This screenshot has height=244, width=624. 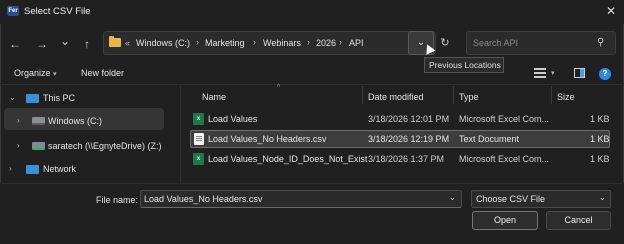 What do you see at coordinates (496, 43) in the screenshot?
I see `search-placeholder: Search API` at bounding box center [496, 43].